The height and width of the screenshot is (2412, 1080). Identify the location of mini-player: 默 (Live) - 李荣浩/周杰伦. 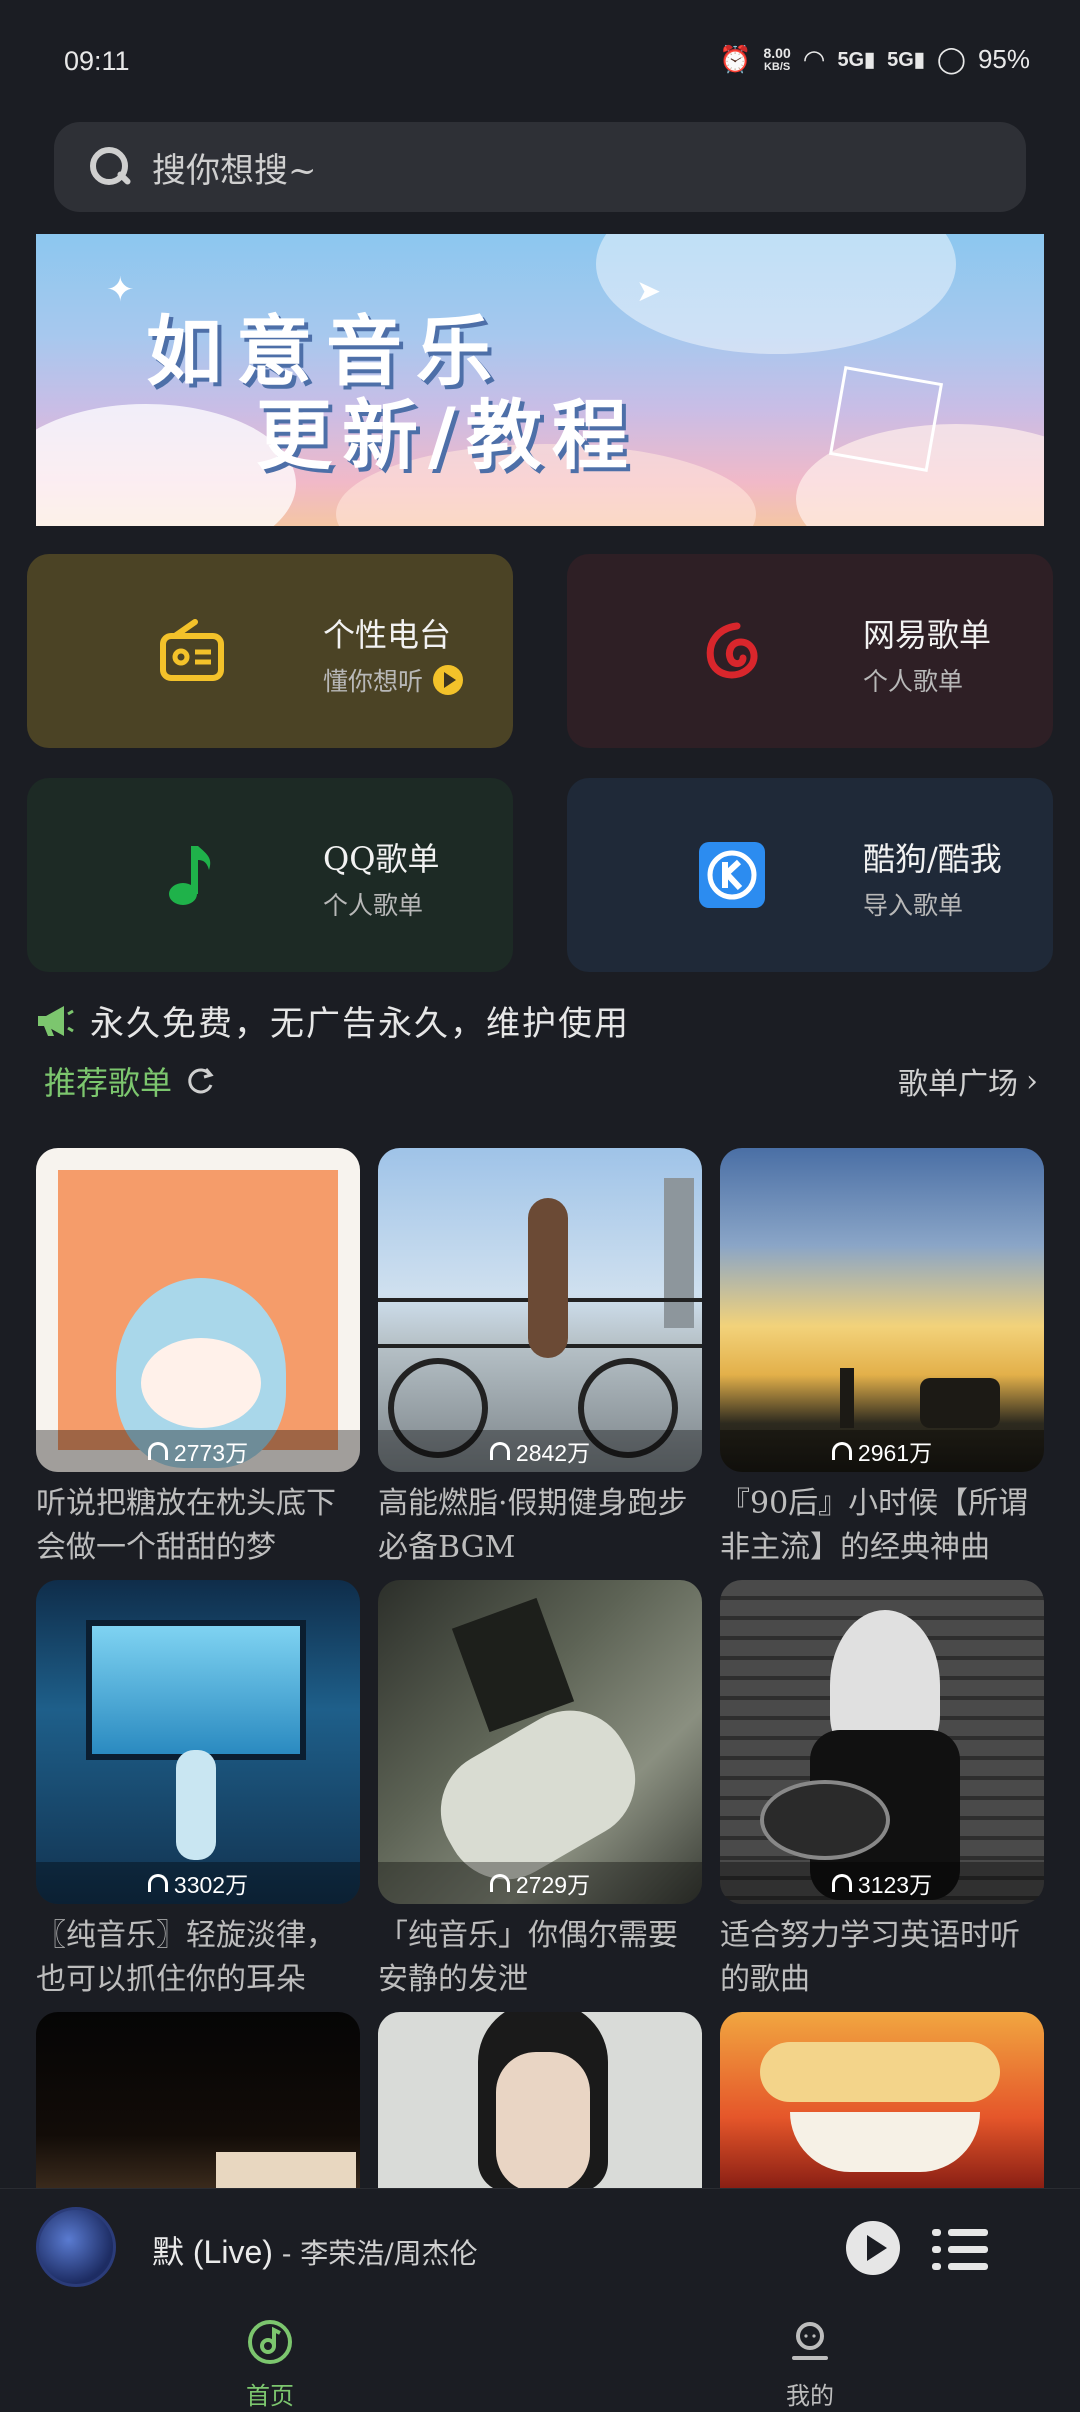
(540, 2250).